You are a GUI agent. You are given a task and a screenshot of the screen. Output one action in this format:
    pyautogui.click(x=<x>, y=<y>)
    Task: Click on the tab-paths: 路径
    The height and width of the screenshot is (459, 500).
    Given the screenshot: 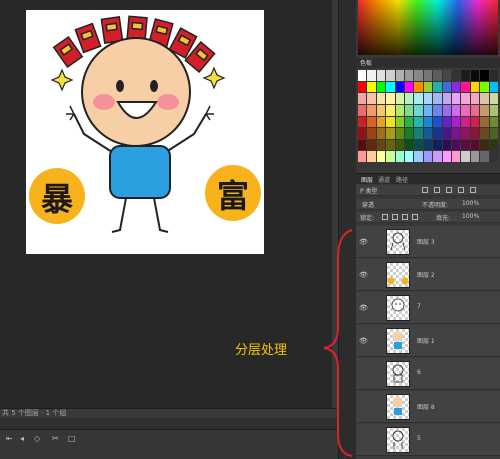 What is the action you would take?
    pyautogui.click(x=402, y=179)
    